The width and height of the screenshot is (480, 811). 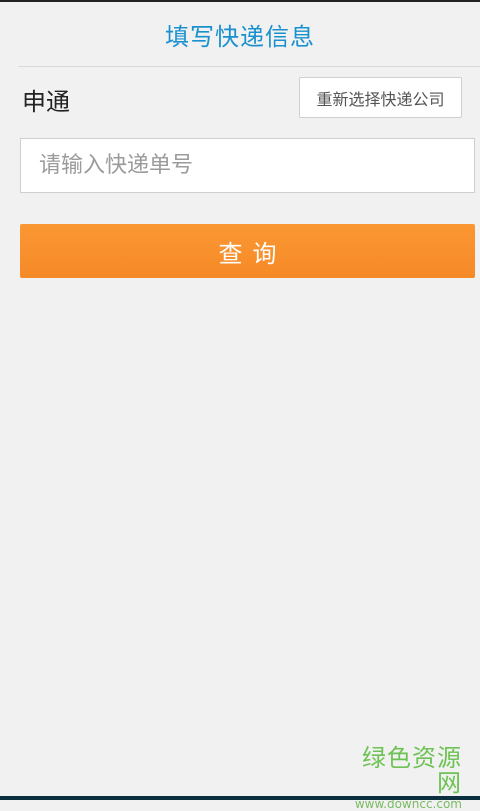 I want to click on reselect-courier-button: 重新选择快递公司, so click(x=380, y=97).